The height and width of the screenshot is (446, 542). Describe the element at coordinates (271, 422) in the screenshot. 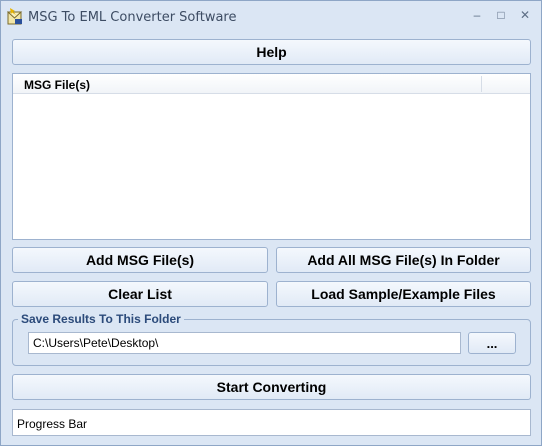

I see `progress-bar: Progress Bar` at that location.